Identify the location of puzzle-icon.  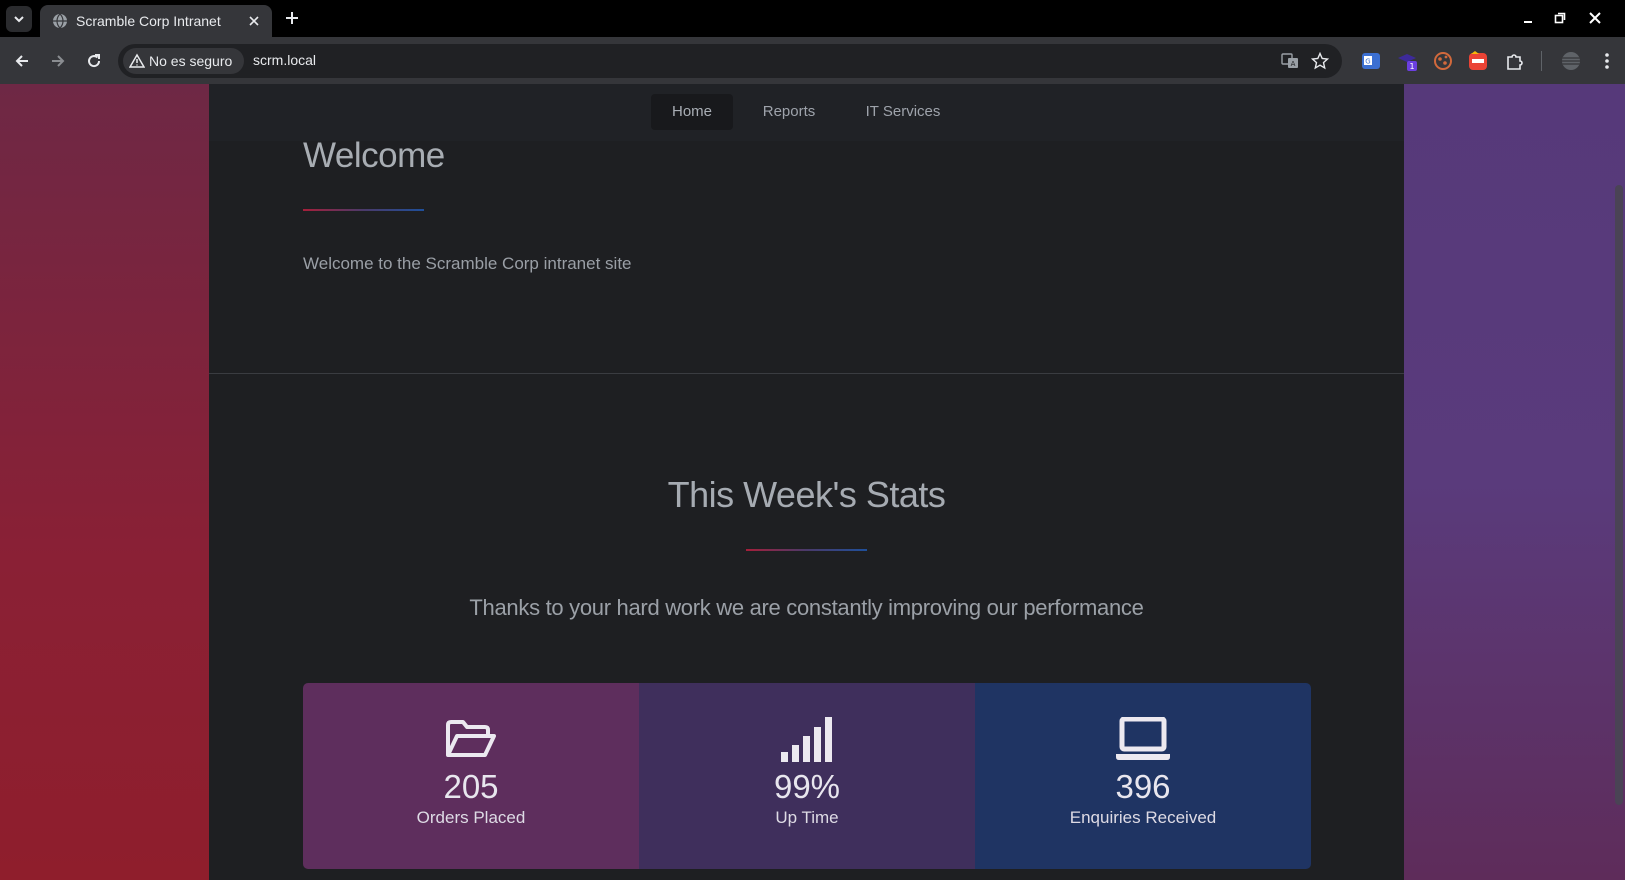
(1515, 61).